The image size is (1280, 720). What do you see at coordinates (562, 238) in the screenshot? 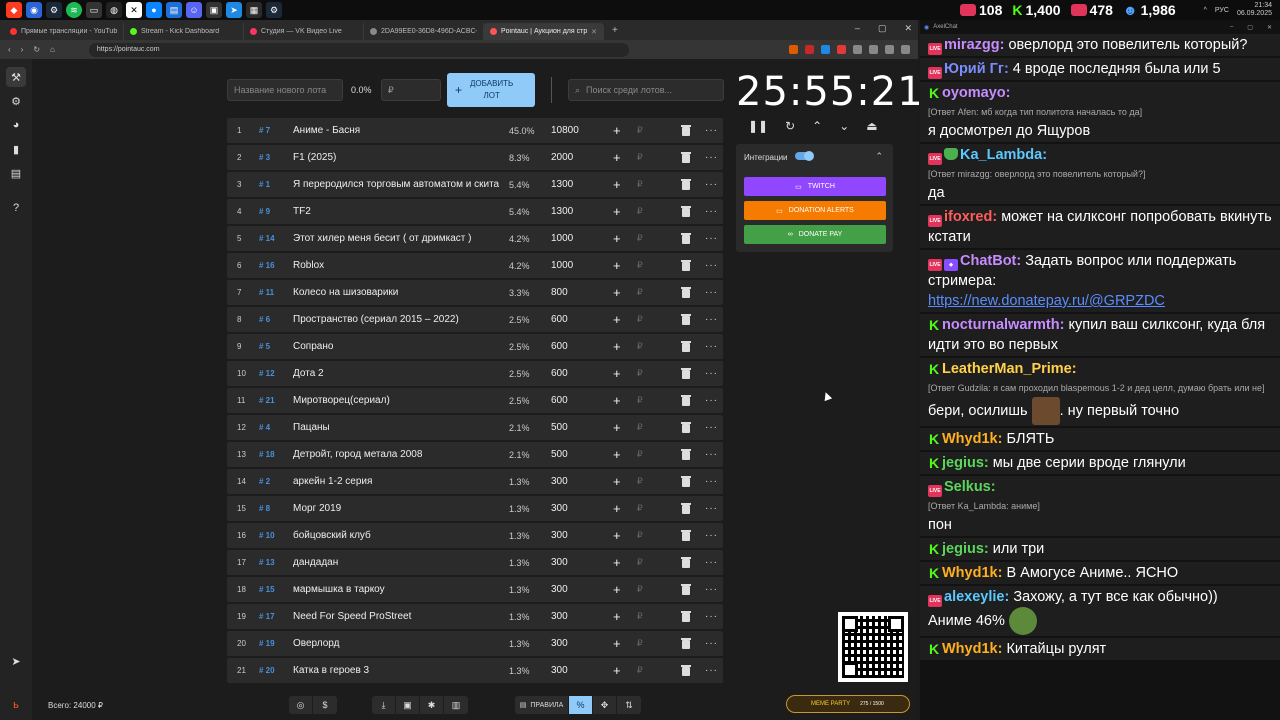
I see `lot-amount: 1000` at bounding box center [562, 238].